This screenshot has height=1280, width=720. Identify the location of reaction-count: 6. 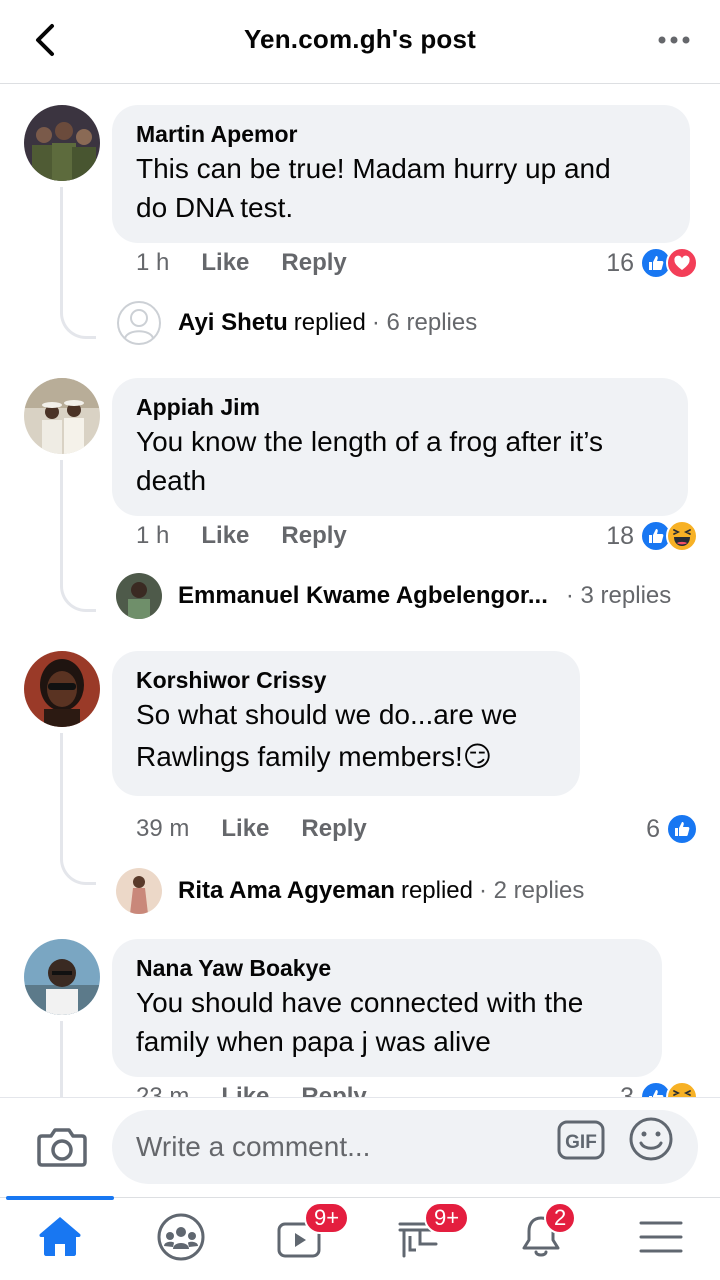
(653, 828).